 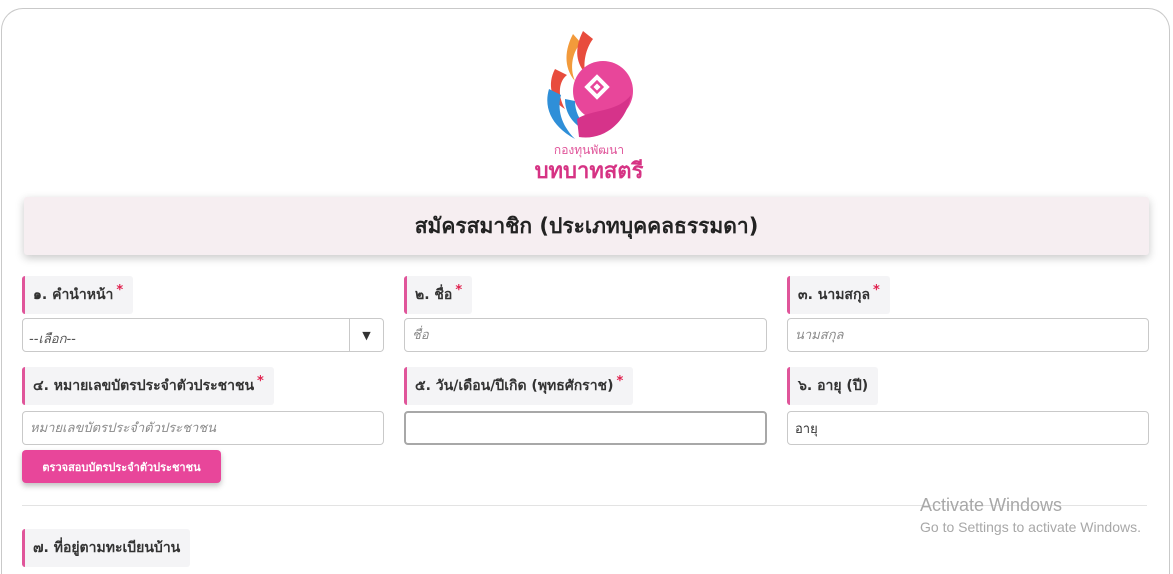 What do you see at coordinates (834, 295) in the screenshot?
I see `last-name-label-text: ๓. นามสกุล` at bounding box center [834, 295].